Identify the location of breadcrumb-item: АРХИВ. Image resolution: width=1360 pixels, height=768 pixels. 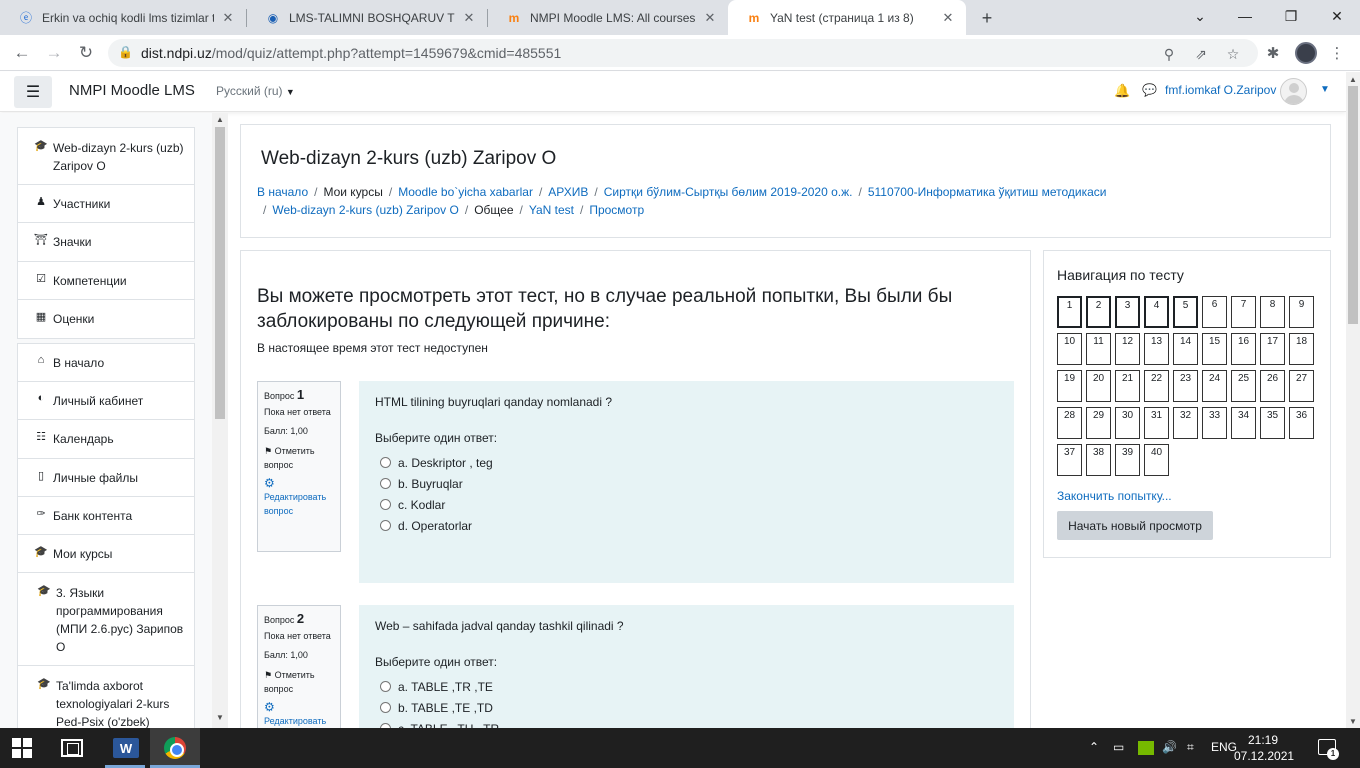
(568, 192).